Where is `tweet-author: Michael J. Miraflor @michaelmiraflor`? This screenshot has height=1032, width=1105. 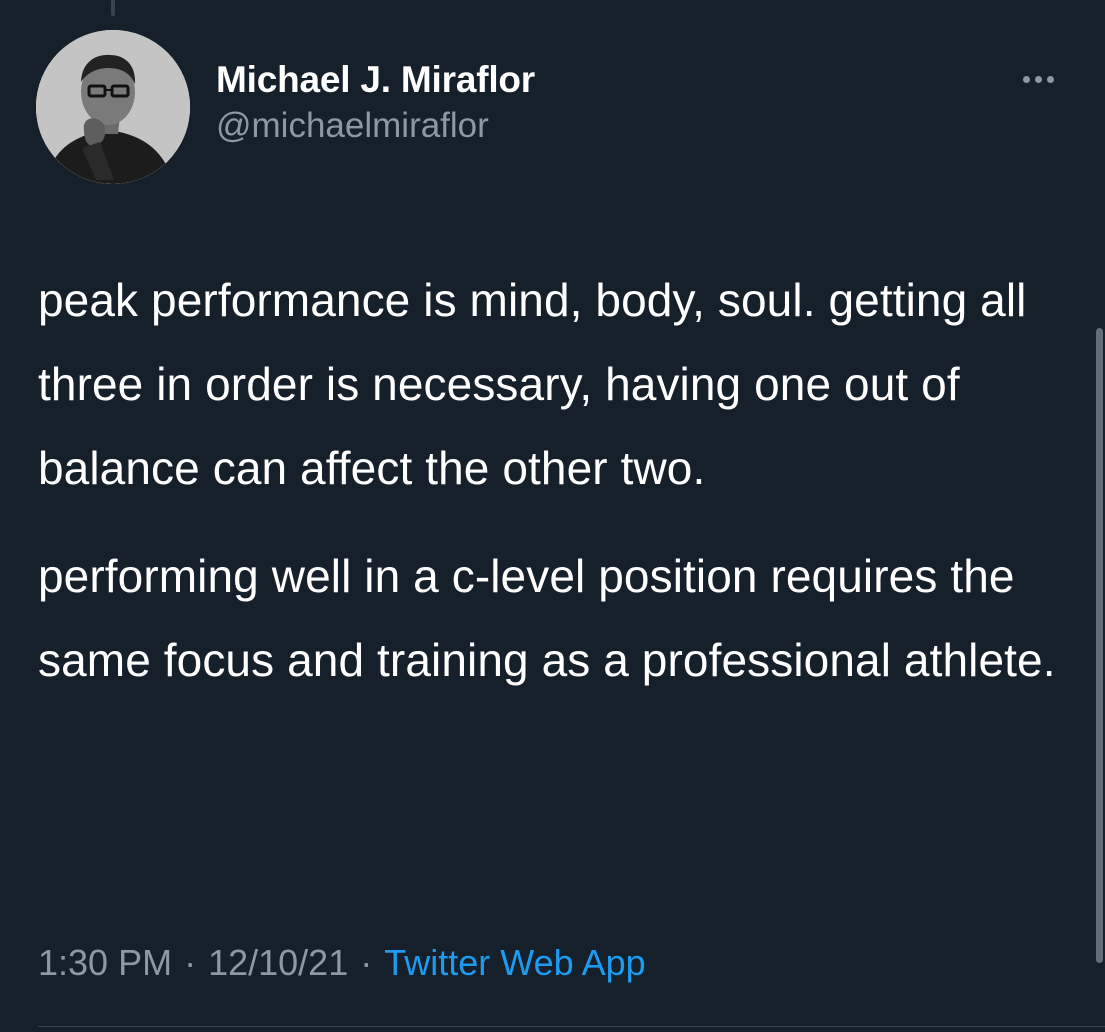 tweet-author: Michael J. Miraflor @michaelmiraflor is located at coordinates (375, 103).